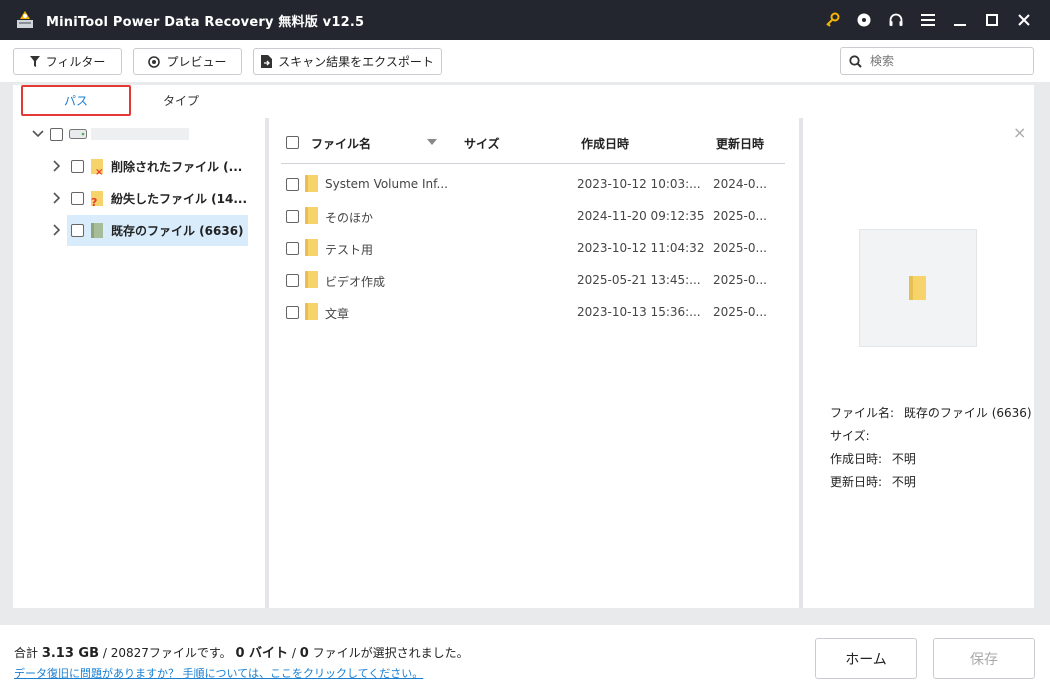 The width and height of the screenshot is (1050, 700). I want to click on drive-icon, so click(78, 134).